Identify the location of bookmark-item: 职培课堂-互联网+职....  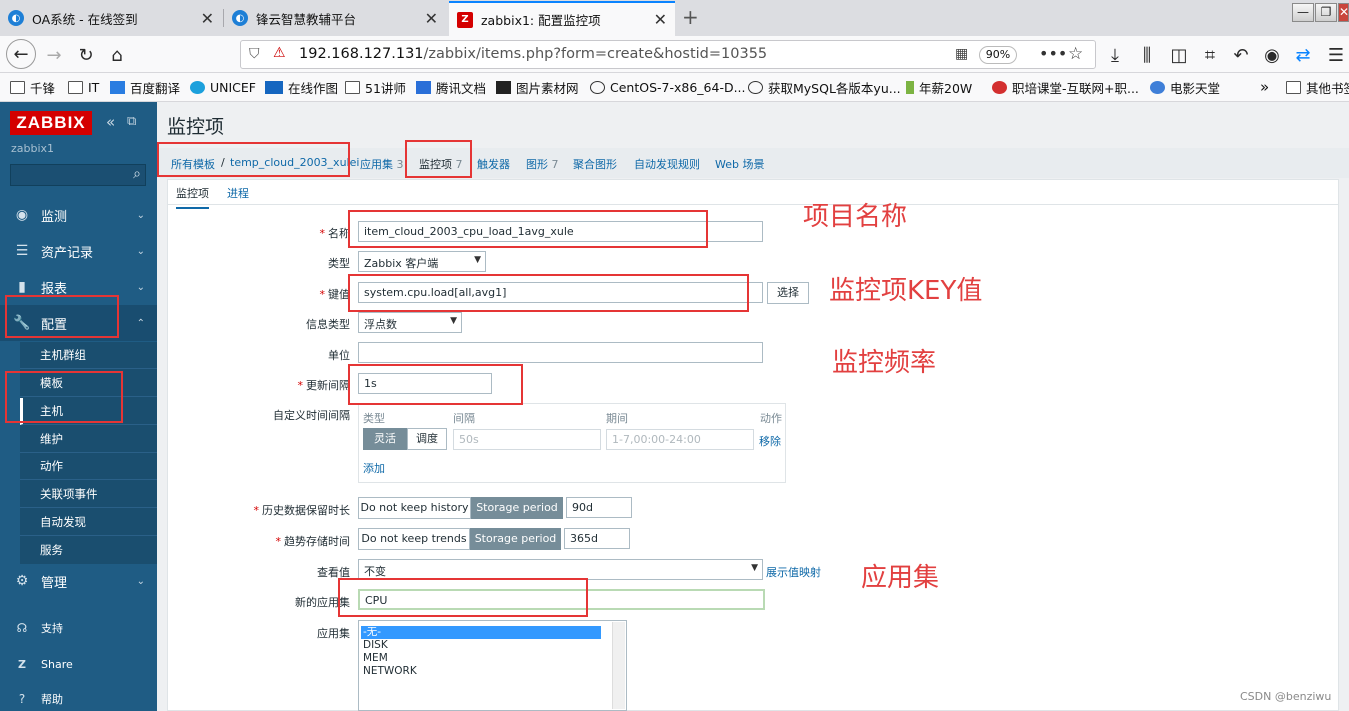
(1065, 87).